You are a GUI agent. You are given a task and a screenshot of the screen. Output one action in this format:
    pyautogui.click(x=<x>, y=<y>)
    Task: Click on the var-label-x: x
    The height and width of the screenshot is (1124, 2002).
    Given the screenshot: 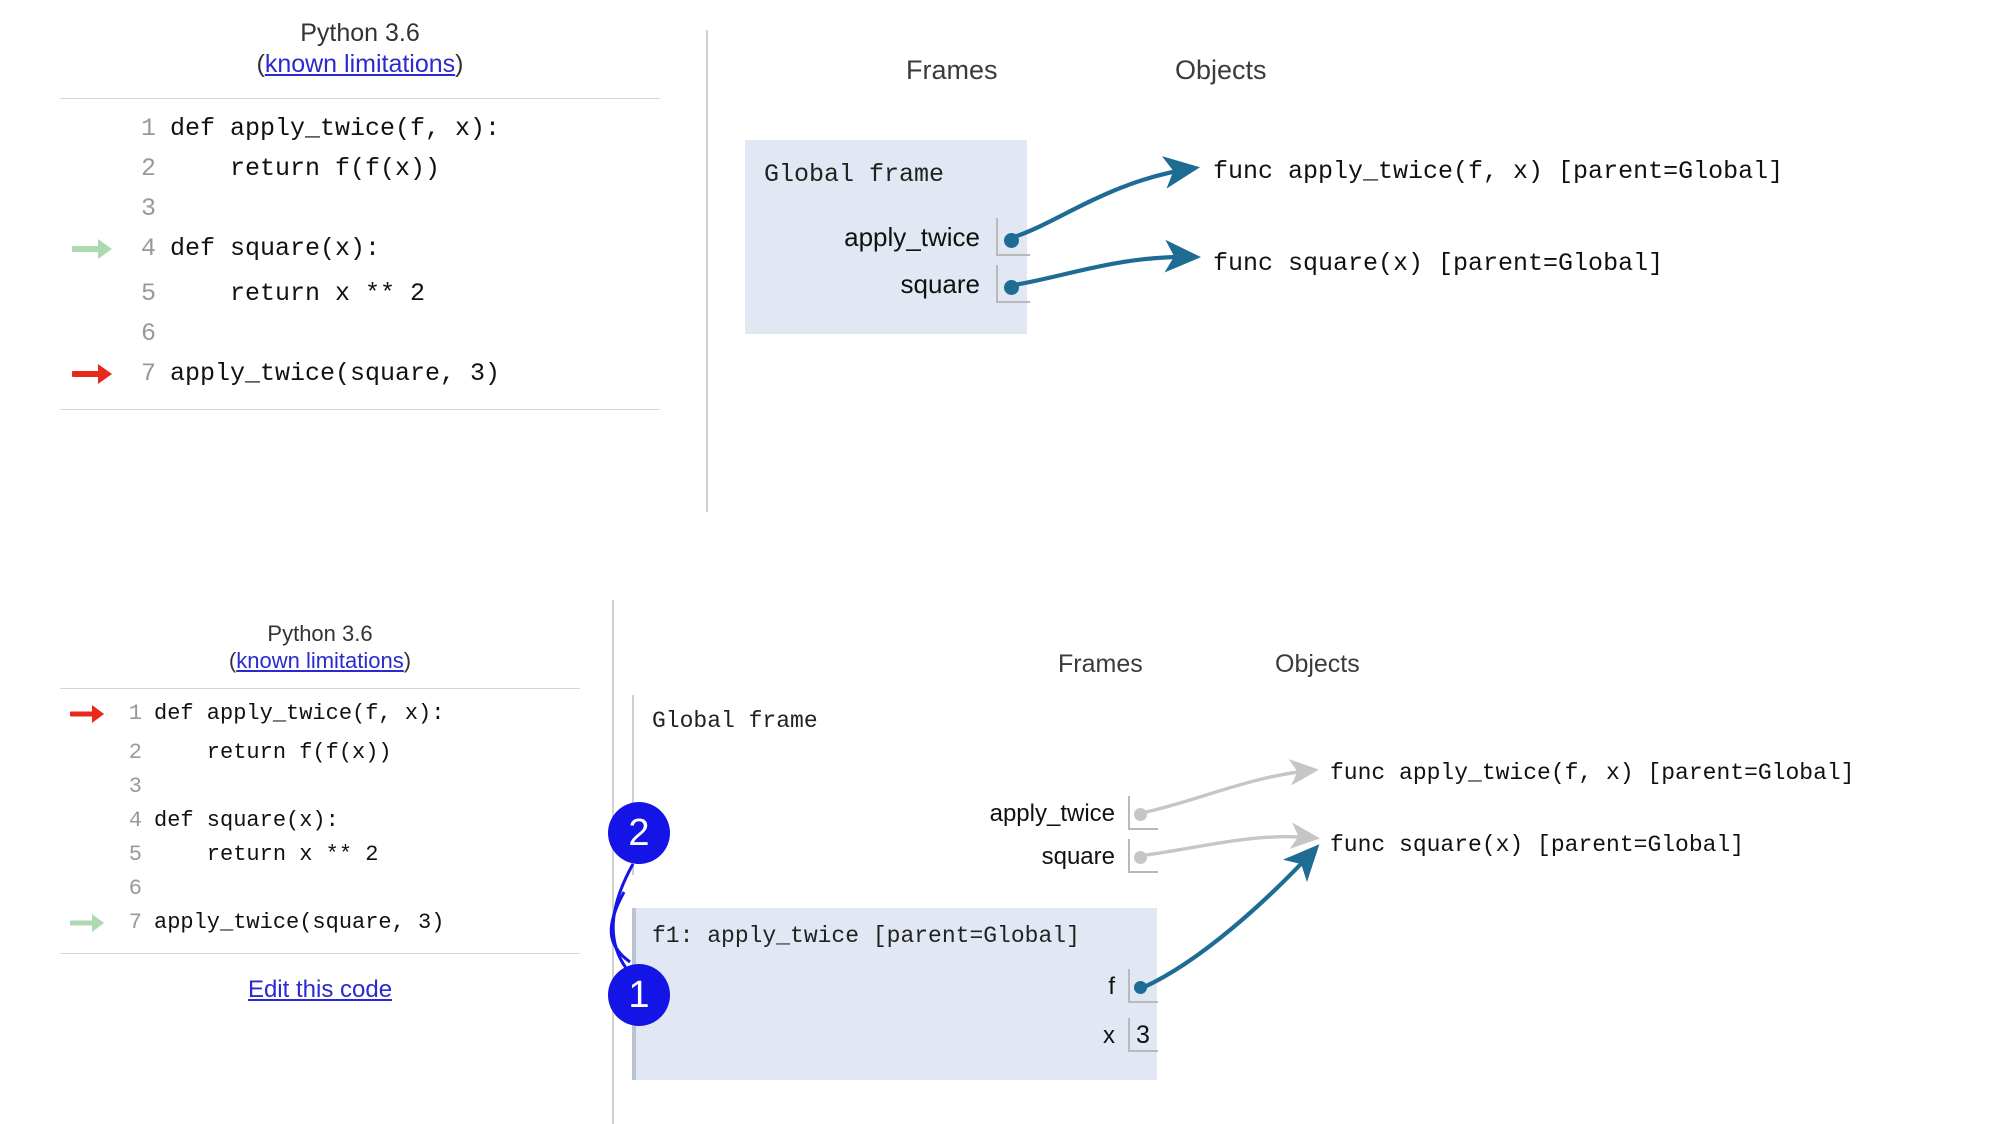 What is the action you would take?
    pyautogui.click(x=1109, y=1035)
    